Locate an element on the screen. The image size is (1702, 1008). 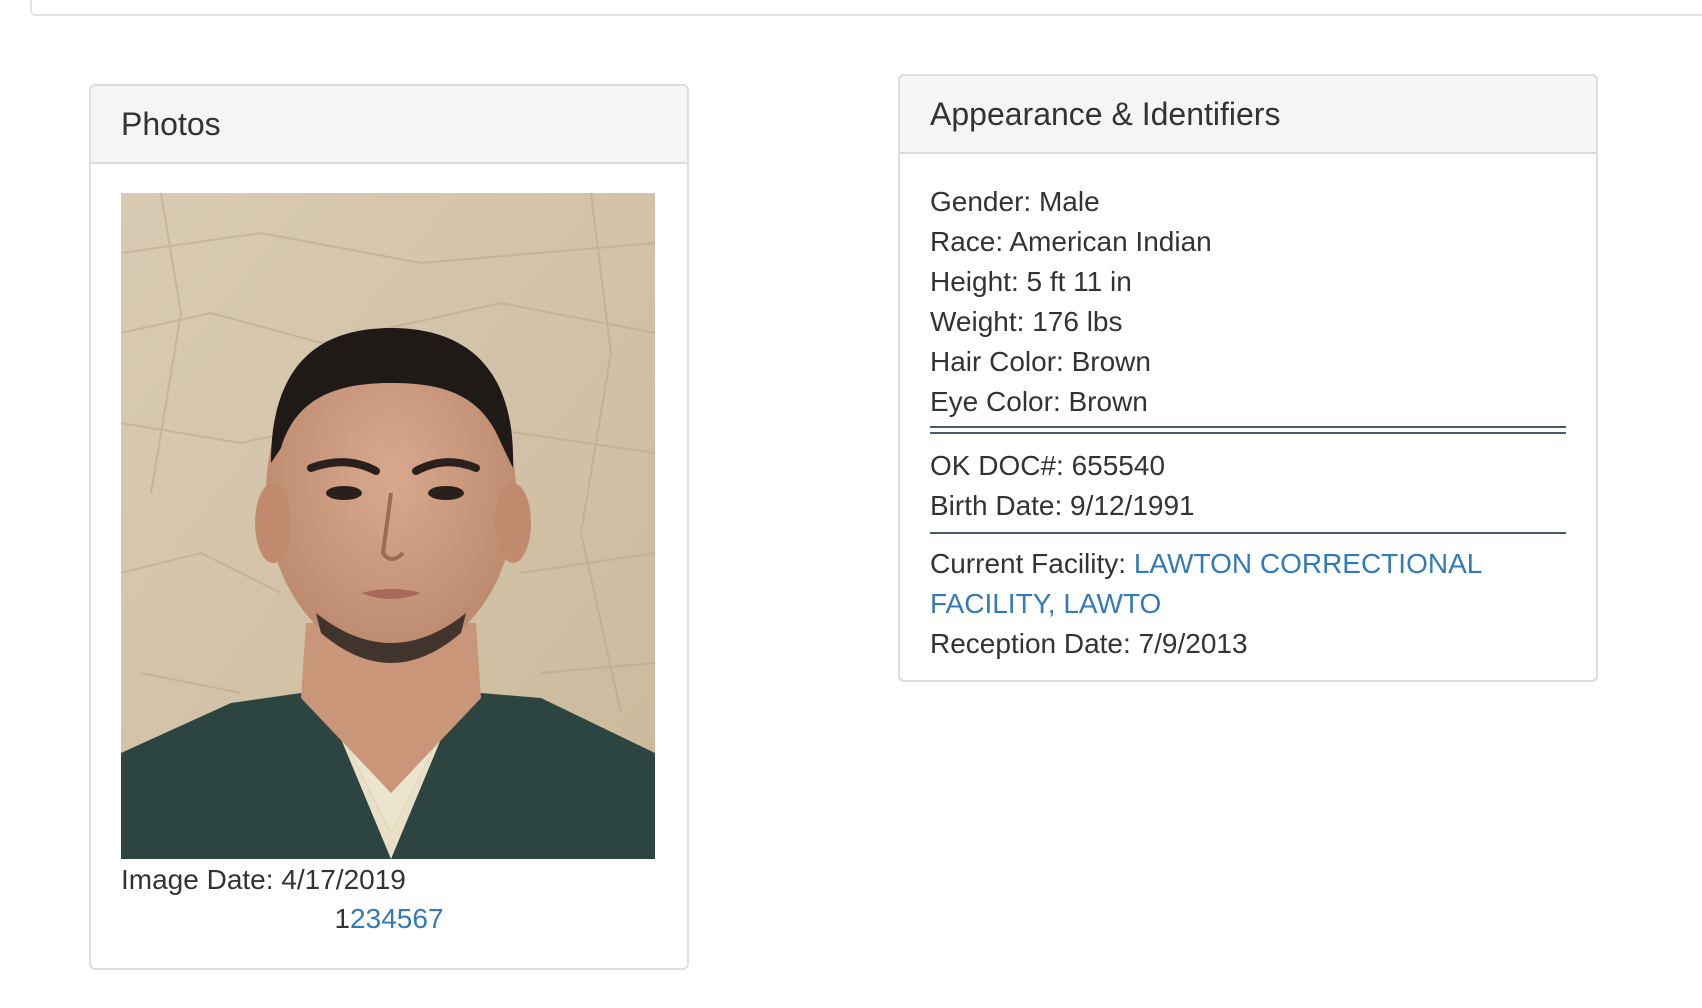
gender-field: Gender: Male is located at coordinates (1015, 201).